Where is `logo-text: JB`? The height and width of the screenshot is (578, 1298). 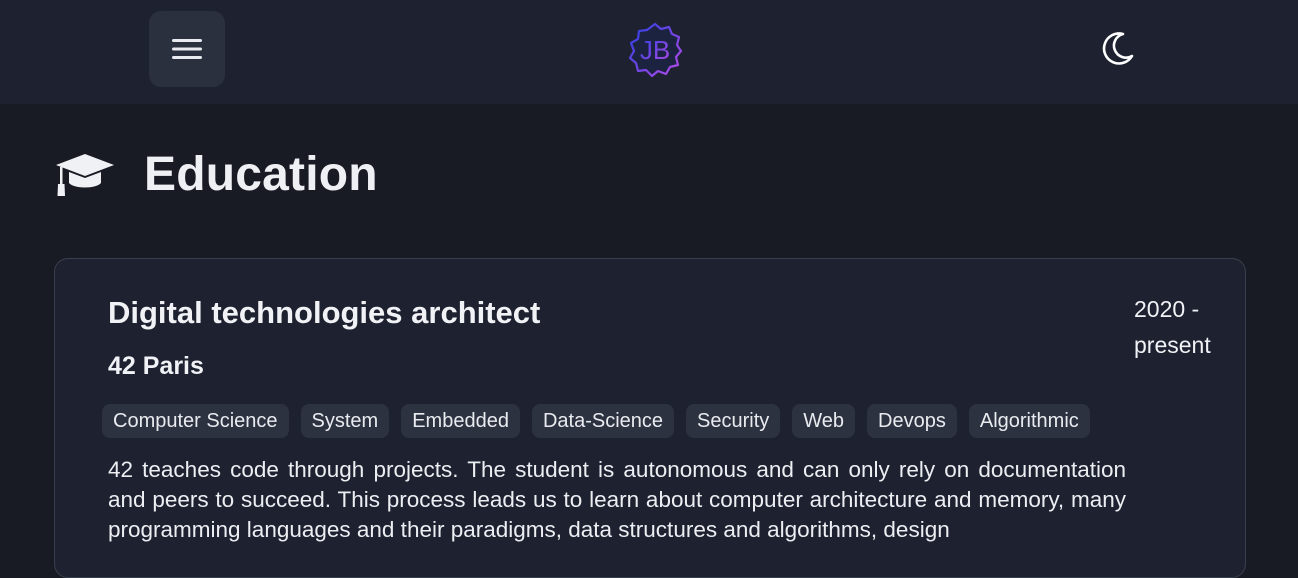
logo-text: JB is located at coordinates (655, 50).